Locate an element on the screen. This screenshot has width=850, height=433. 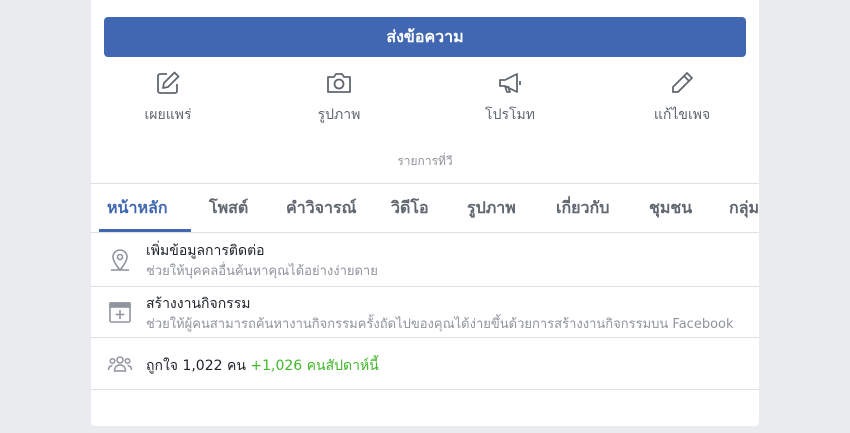
edit-page-action-label: แก้ไขเพจ is located at coordinates (682, 115).